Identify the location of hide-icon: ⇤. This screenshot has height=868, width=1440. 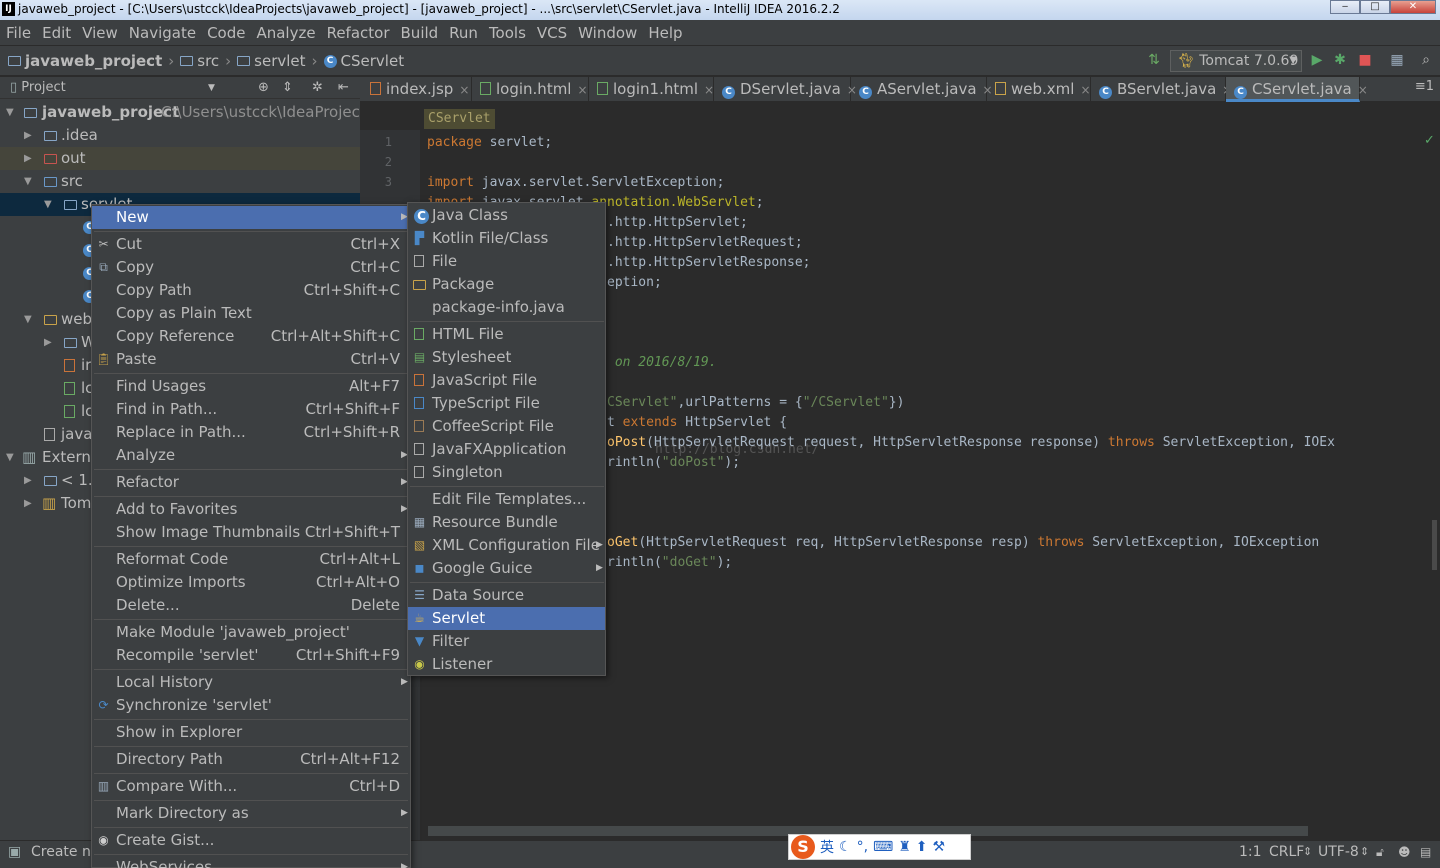
(343, 88).